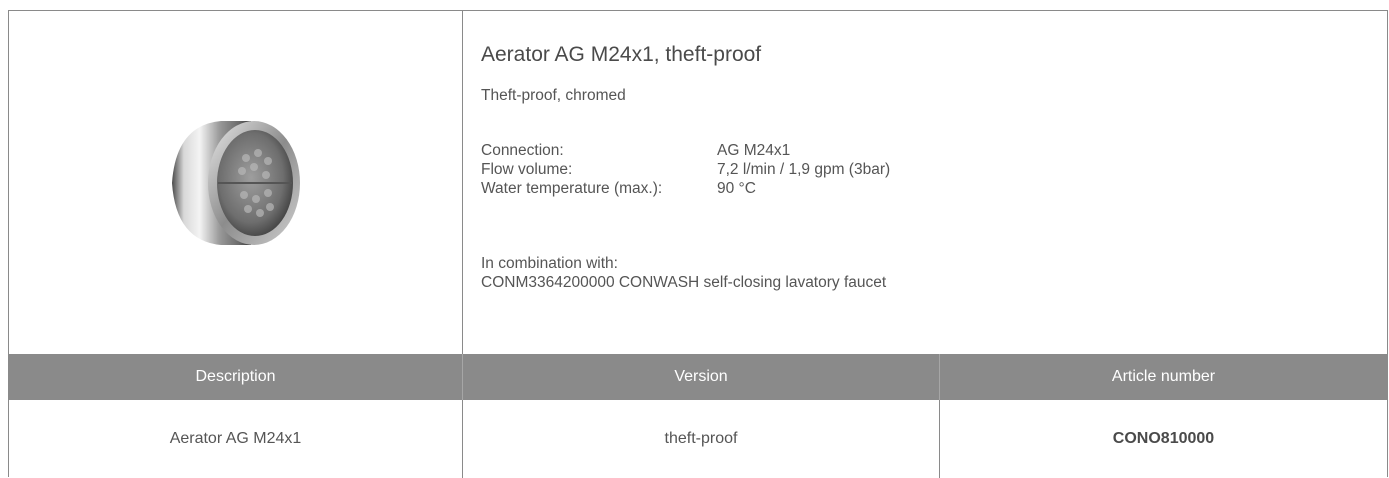  Describe the element at coordinates (553, 95) in the screenshot. I see `product-subtitle: Theft-proof, chromed` at that location.